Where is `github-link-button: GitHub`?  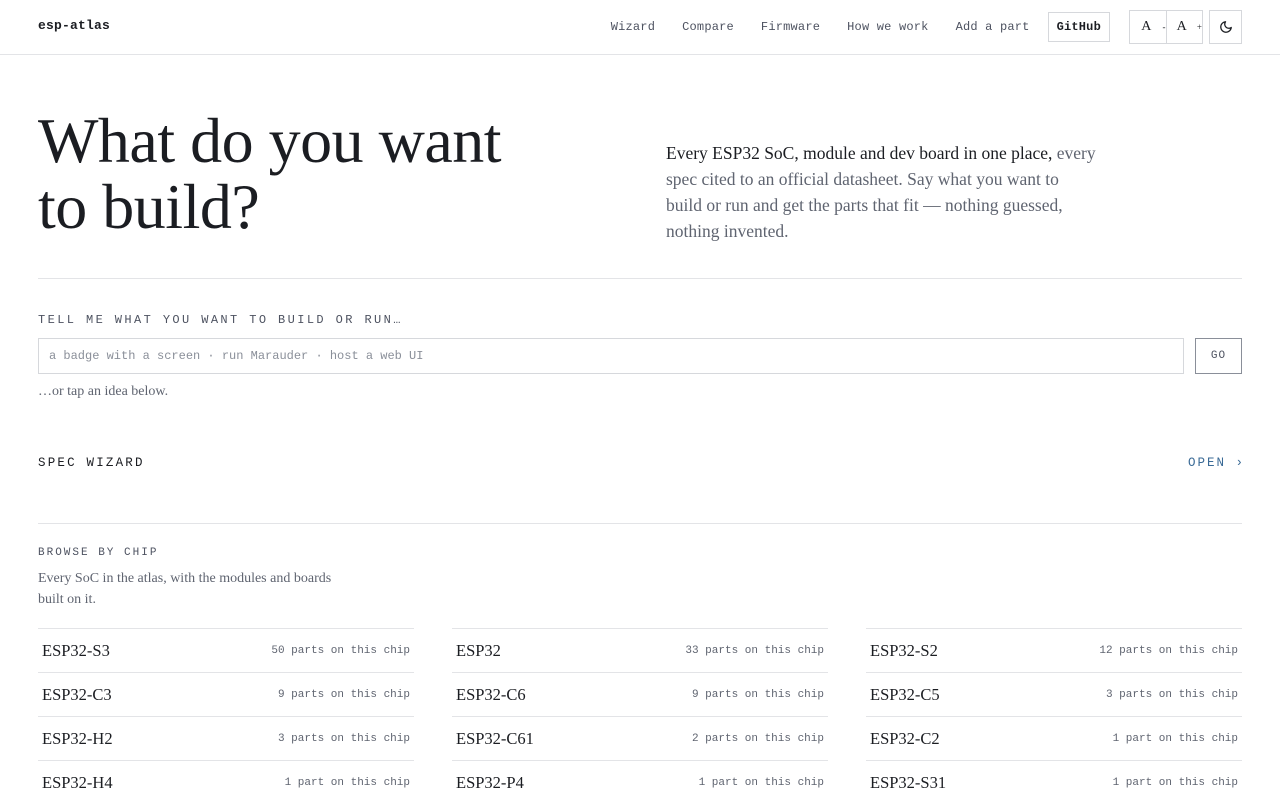 github-link-button: GitHub is located at coordinates (1078, 27).